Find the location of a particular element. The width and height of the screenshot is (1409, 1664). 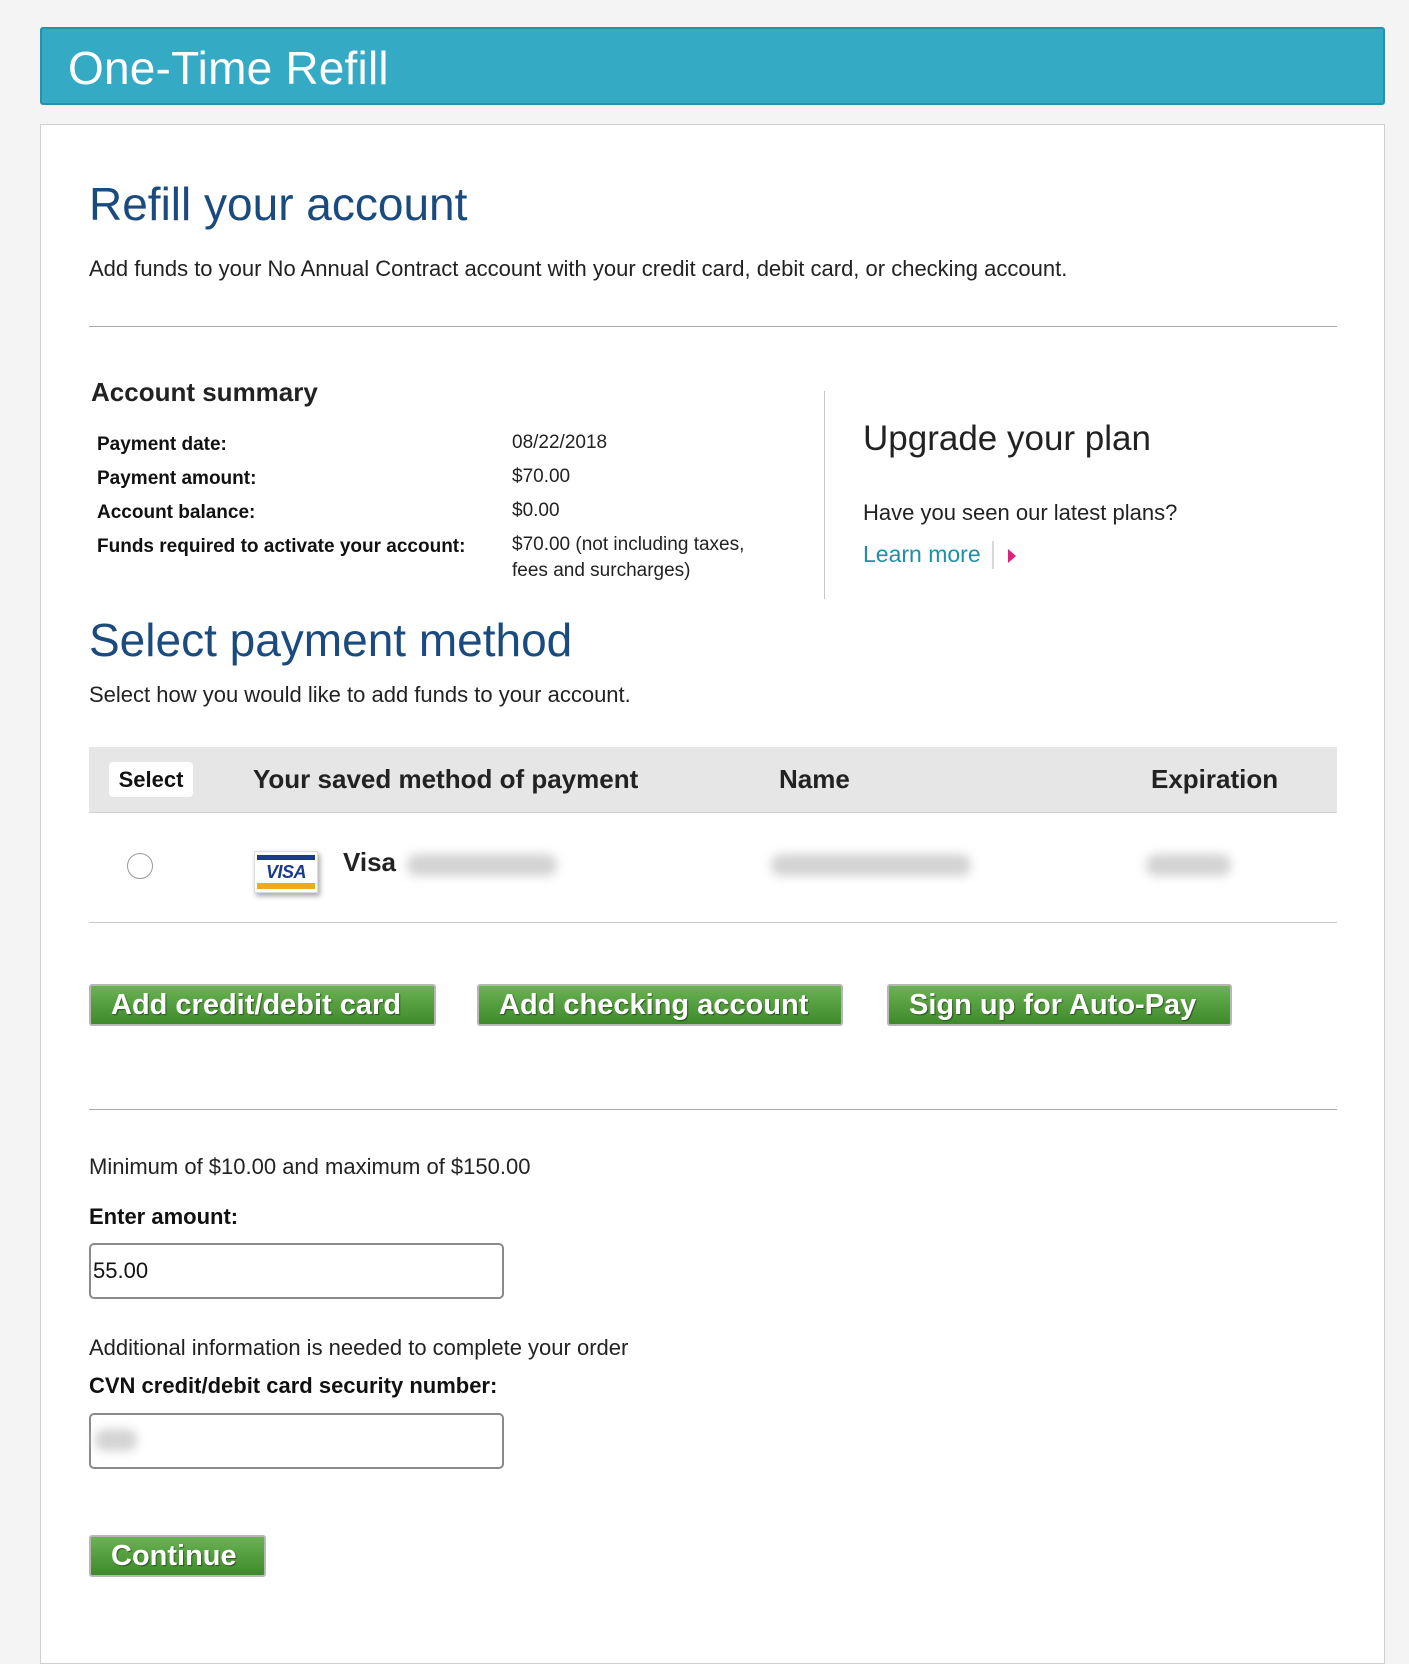

summary-value-funds-required-line1: $70.00 (not including taxes, is located at coordinates (628, 544).